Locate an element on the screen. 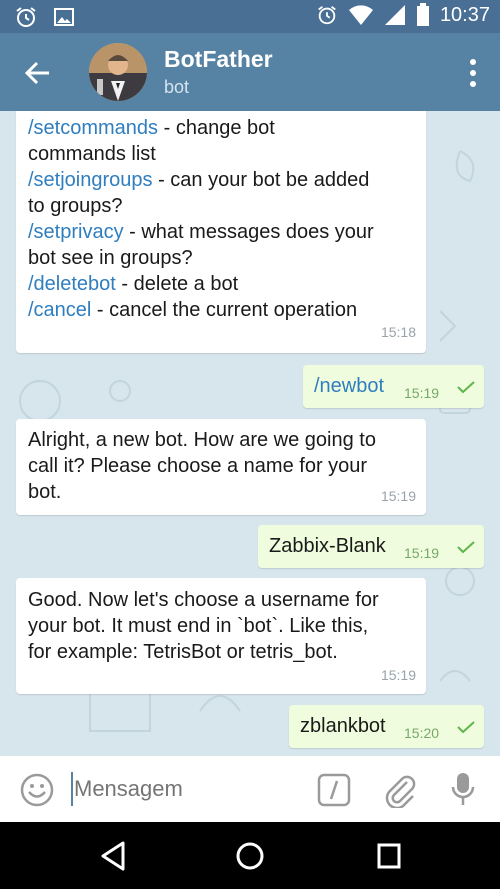 The image size is (500, 889). wifi-icon is located at coordinates (361, 15).